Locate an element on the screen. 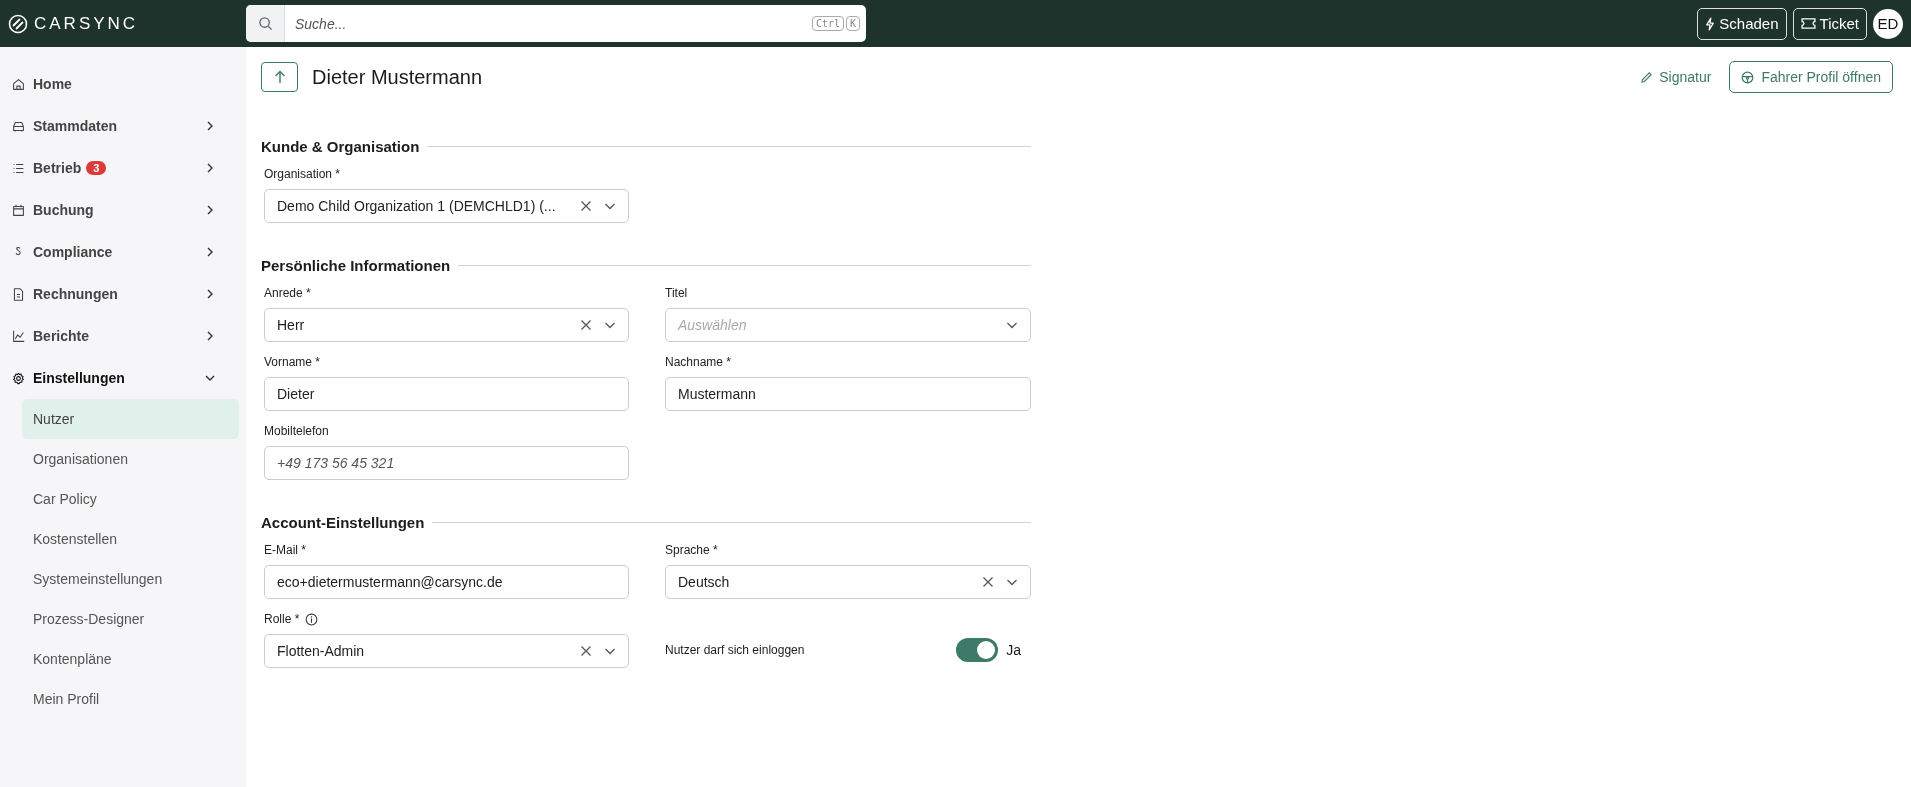 The image size is (1911, 787). select-field: Herr is located at coordinates (446, 325).